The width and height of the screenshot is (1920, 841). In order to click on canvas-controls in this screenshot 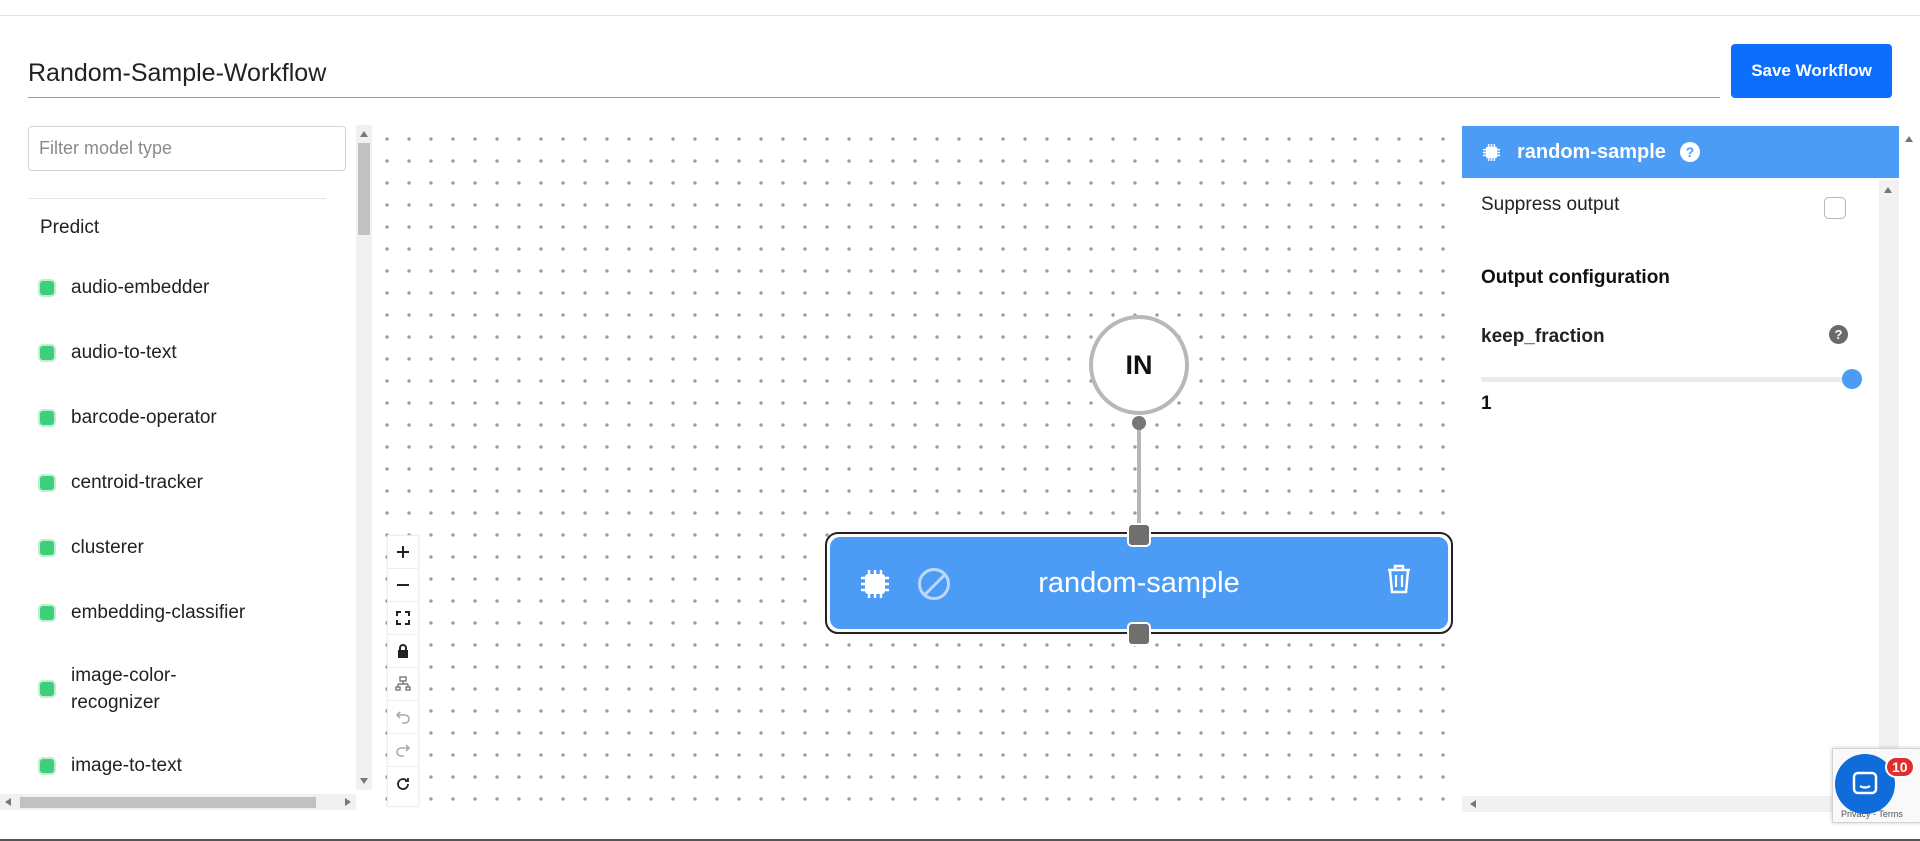, I will do `click(403, 671)`.